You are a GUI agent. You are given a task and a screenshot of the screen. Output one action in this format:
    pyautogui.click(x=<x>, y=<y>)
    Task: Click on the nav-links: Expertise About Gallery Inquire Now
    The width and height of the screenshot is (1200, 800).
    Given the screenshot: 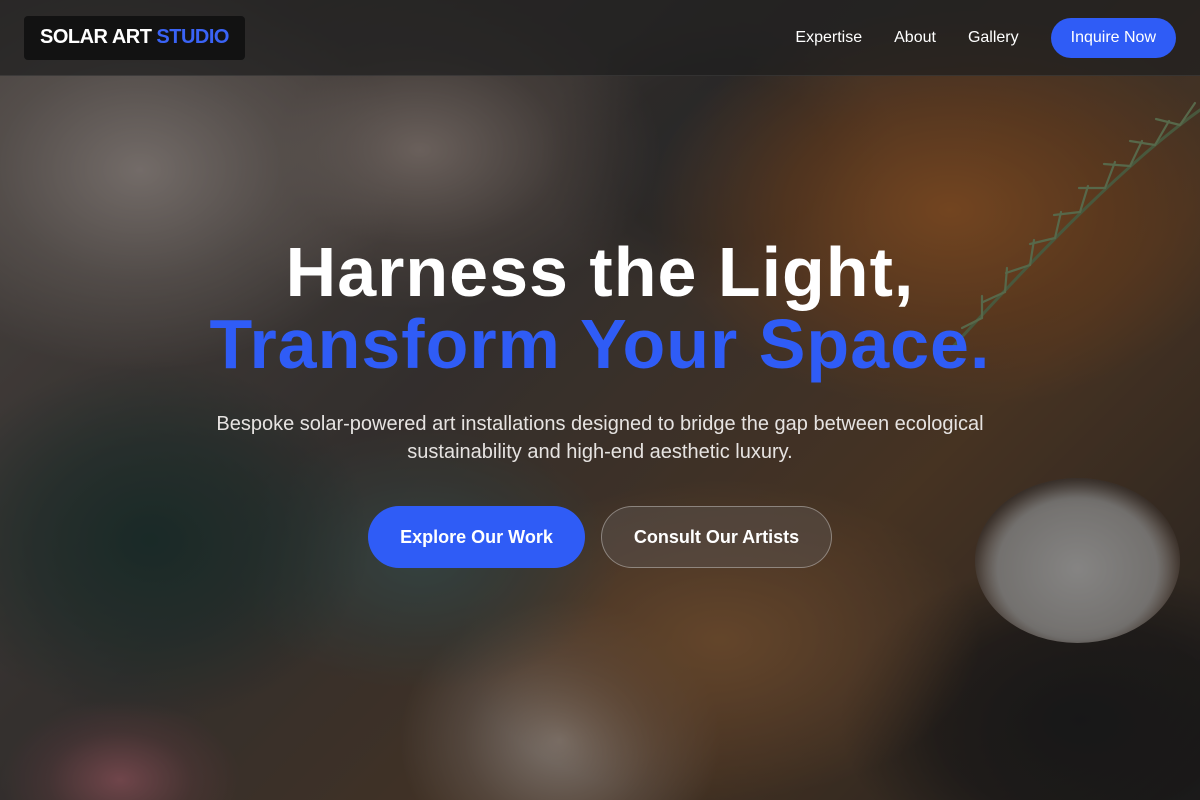 What is the action you would take?
    pyautogui.click(x=969, y=37)
    